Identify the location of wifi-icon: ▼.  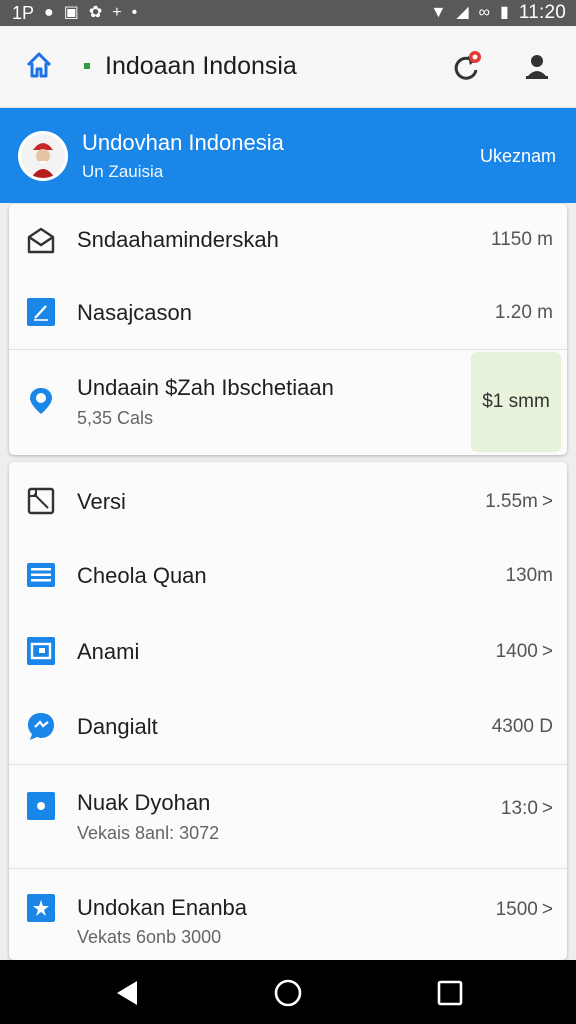
(438, 12).